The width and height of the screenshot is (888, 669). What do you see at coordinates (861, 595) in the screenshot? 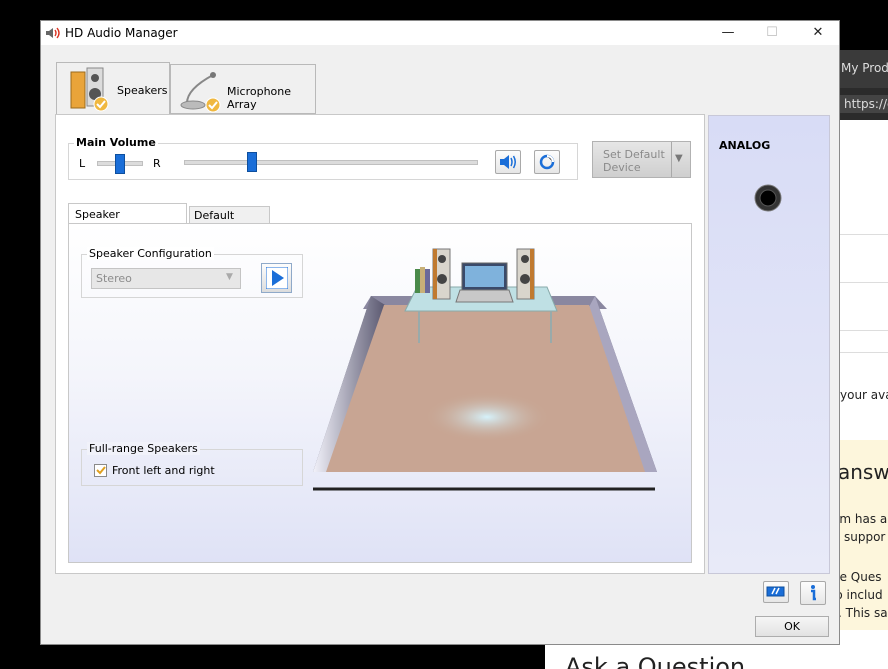
I see `background-text: lo includ` at bounding box center [861, 595].